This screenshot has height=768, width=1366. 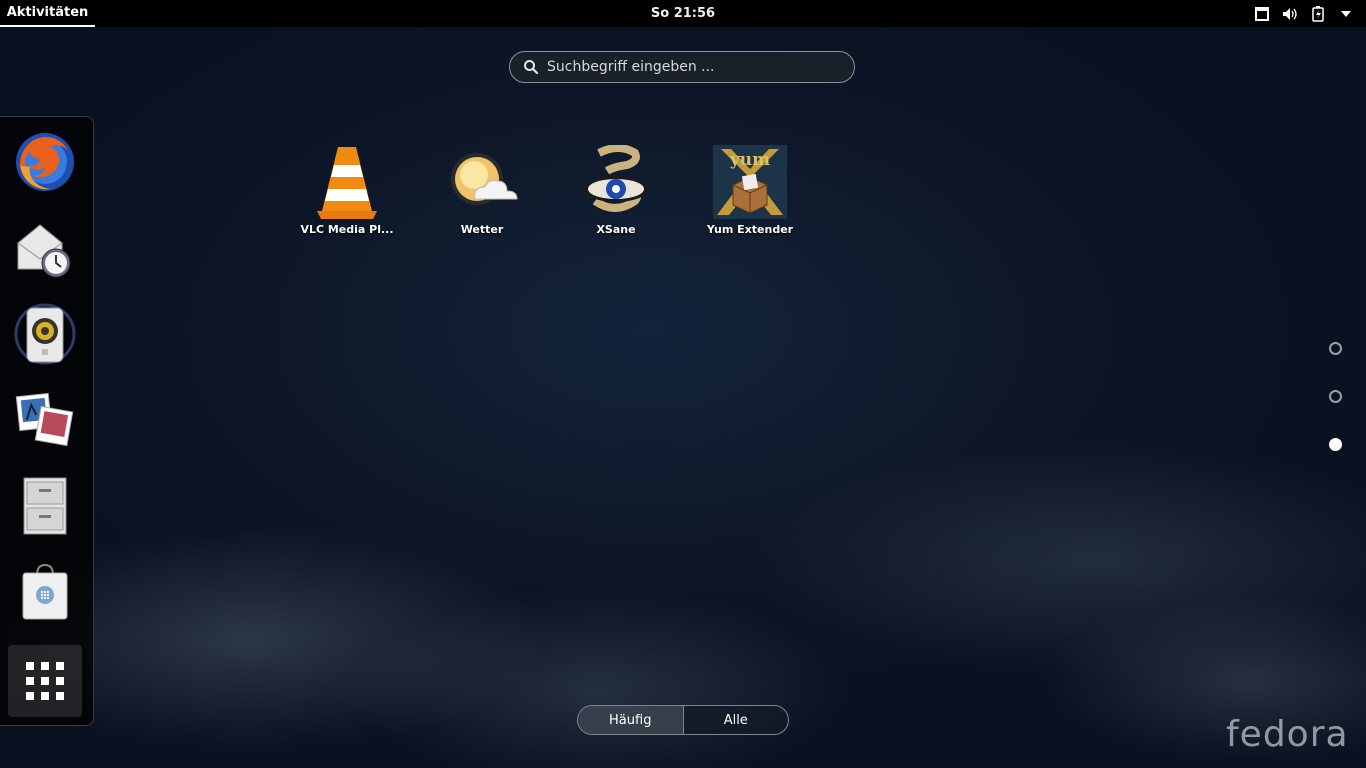 What do you see at coordinates (692, 67) in the screenshot?
I see `search-input` at bounding box center [692, 67].